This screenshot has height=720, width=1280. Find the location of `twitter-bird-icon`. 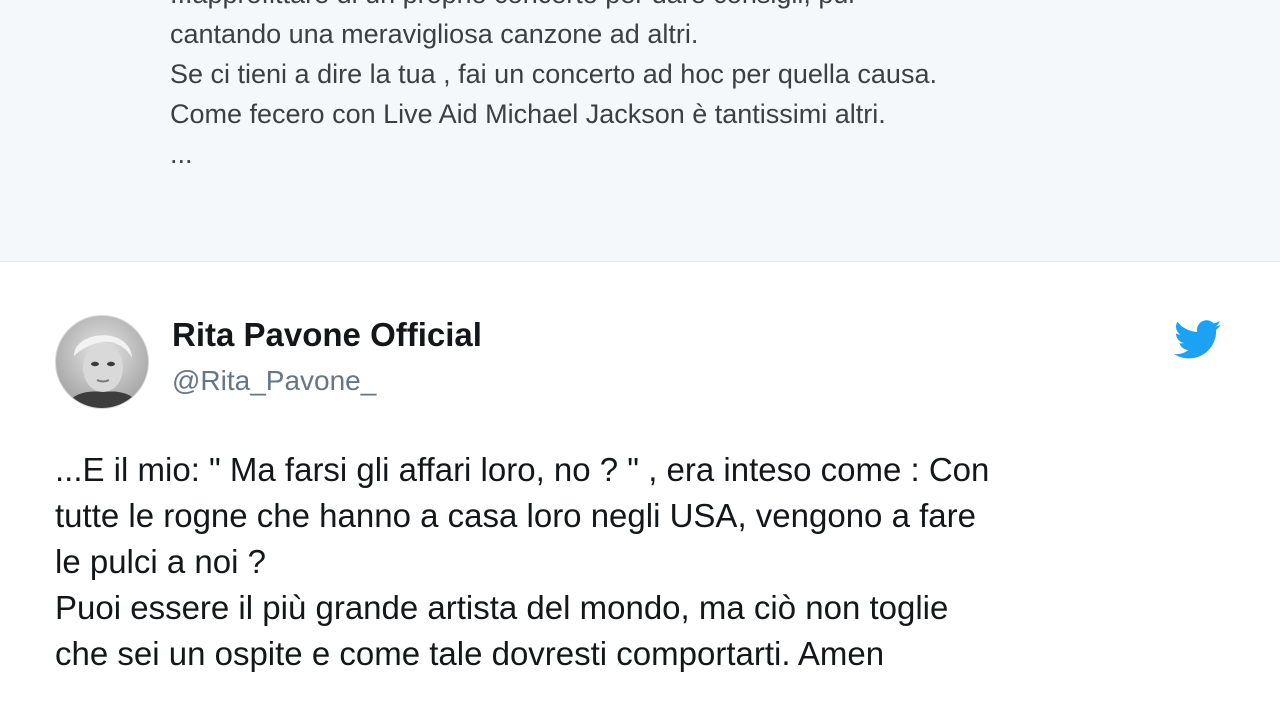

twitter-bird-icon is located at coordinates (1198, 340).